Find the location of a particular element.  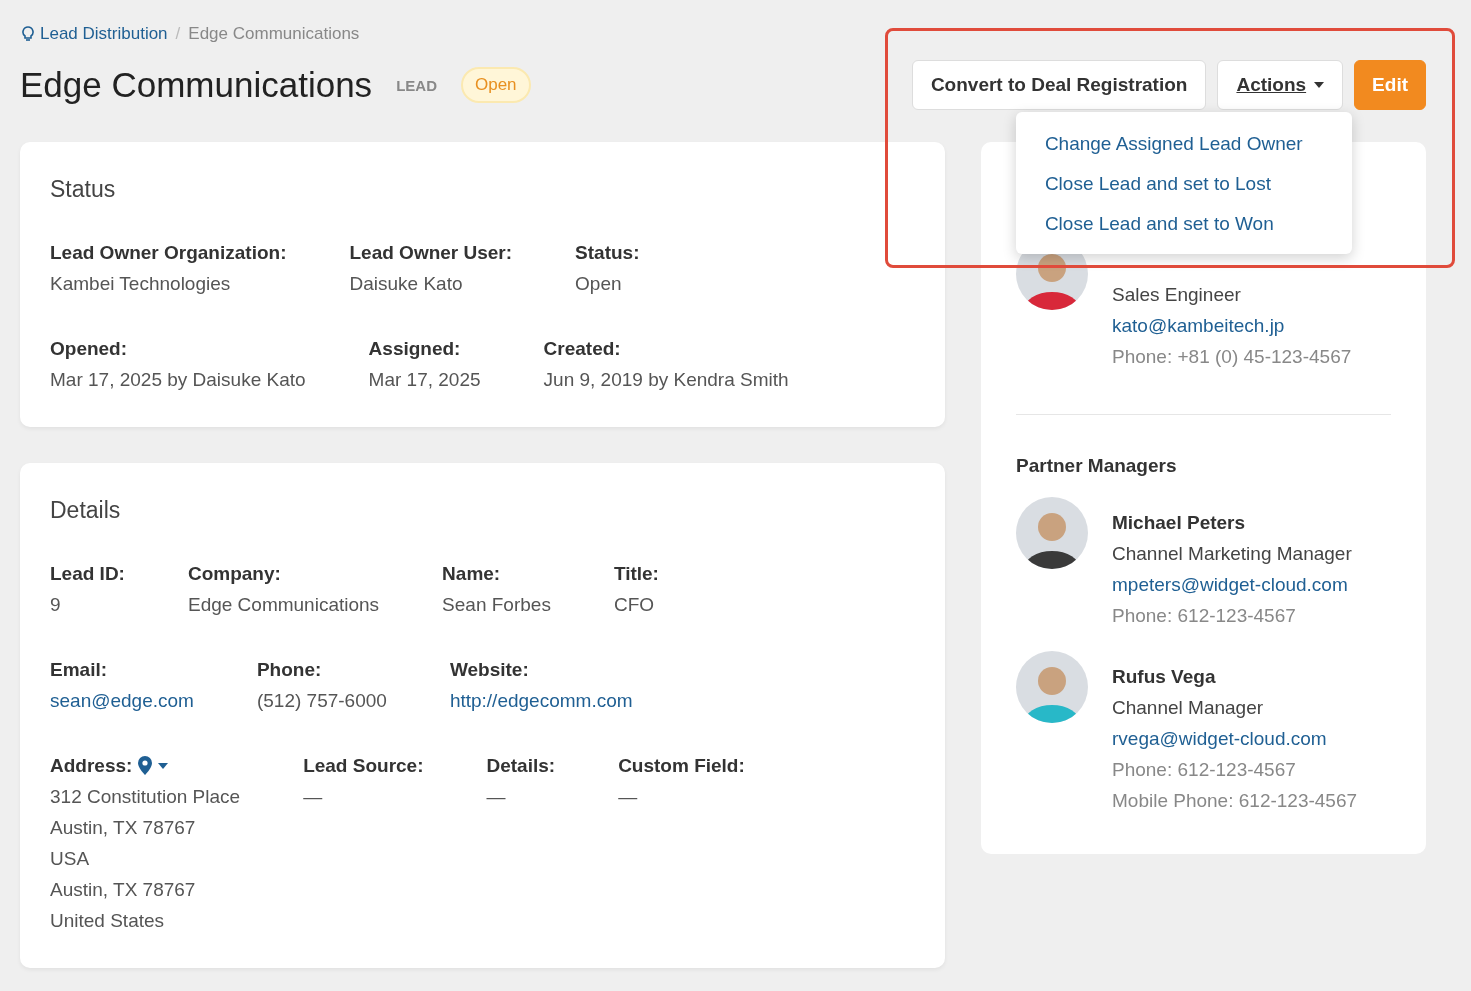

email-link: rvega@widget-cloud.com is located at coordinates (1235, 738).